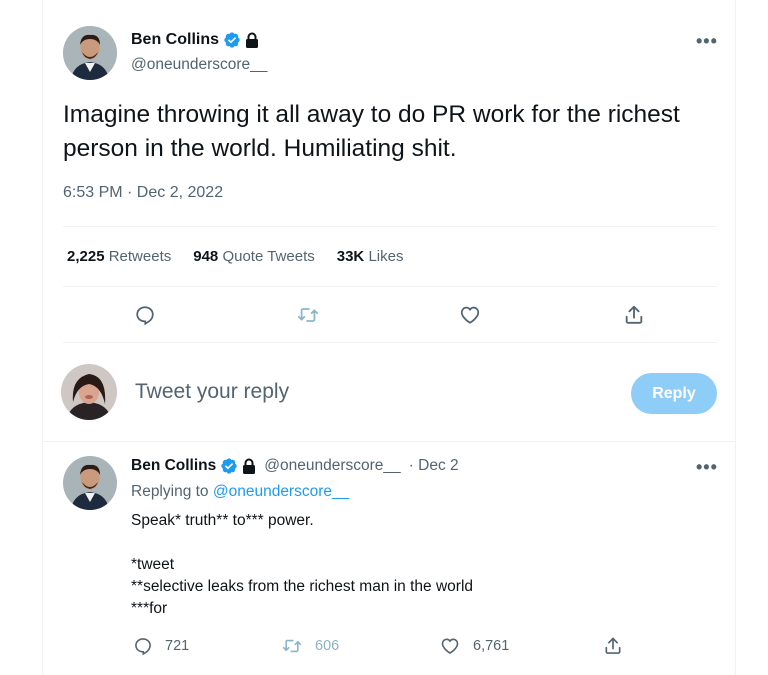  What do you see at coordinates (332, 466) in the screenshot?
I see `reply-author-handle: @oneunderscore__` at bounding box center [332, 466].